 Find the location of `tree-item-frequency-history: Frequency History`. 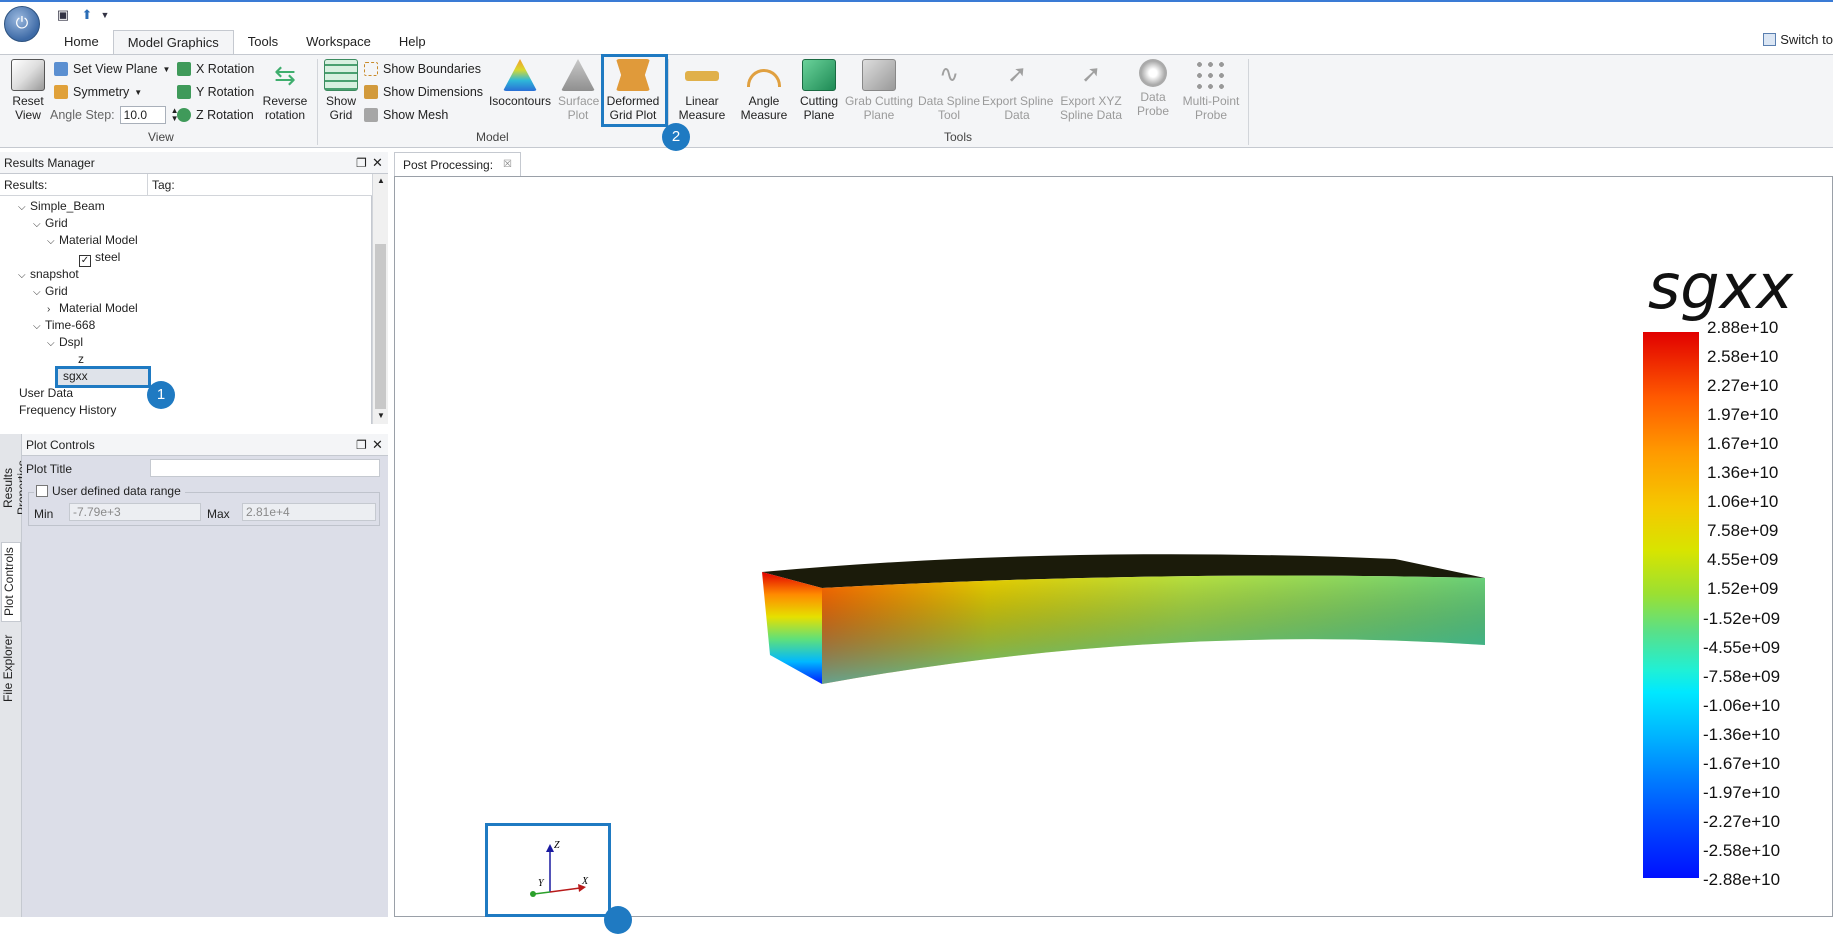

tree-item-frequency-history: Frequency History is located at coordinates (67, 410).